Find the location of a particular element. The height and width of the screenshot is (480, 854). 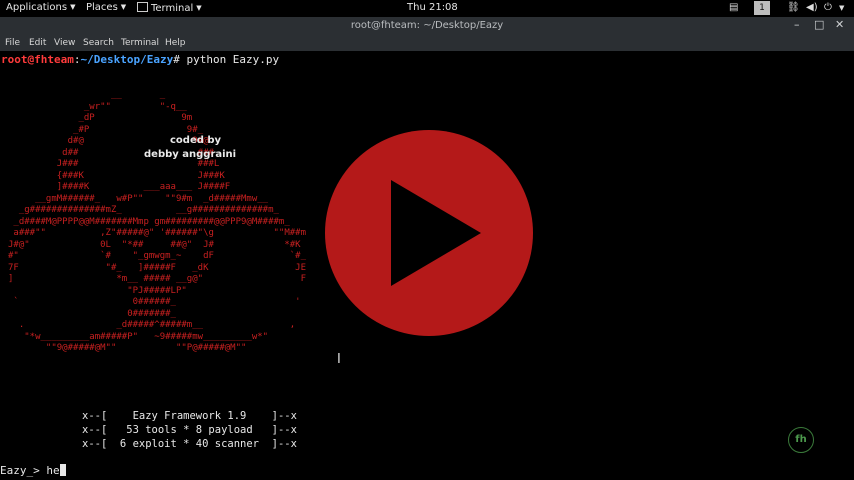

maximize-button: □ is located at coordinates (819, 24).